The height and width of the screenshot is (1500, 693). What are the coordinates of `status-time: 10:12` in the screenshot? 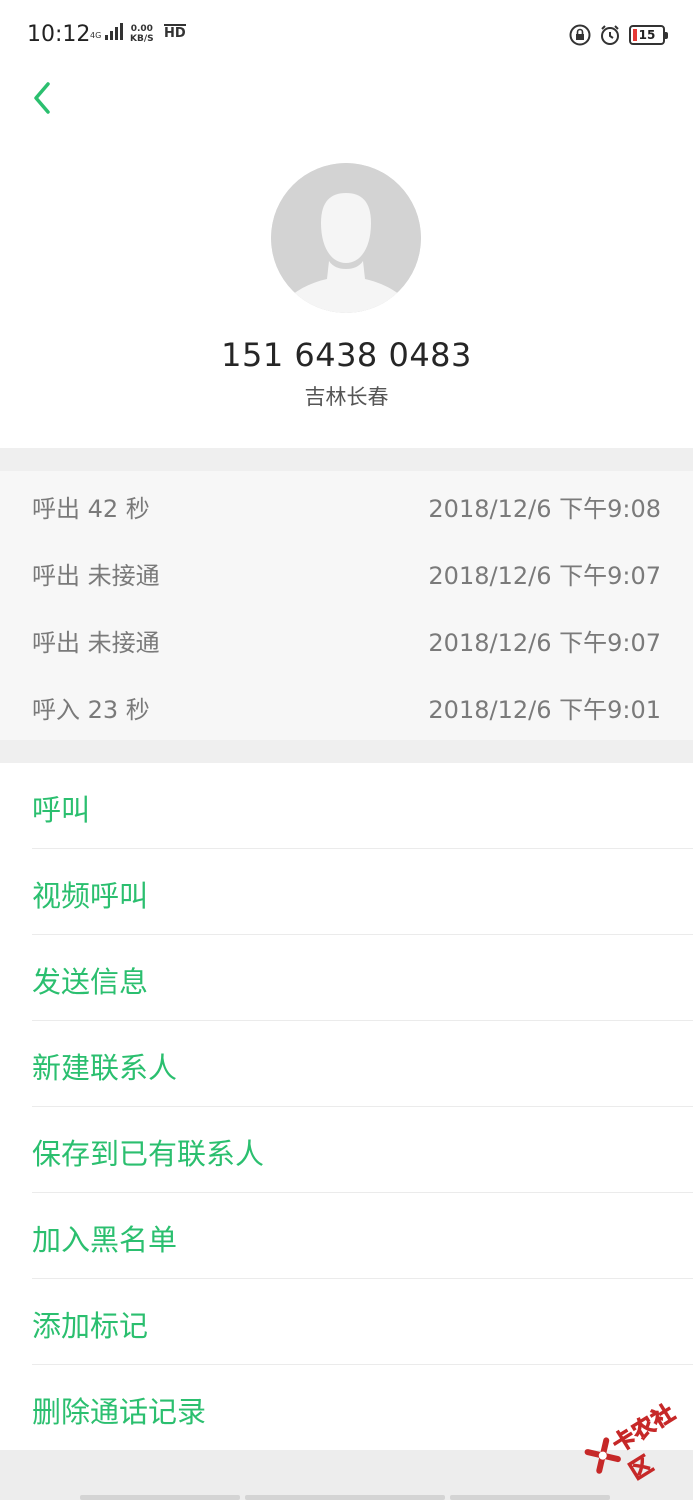 It's located at (59, 34).